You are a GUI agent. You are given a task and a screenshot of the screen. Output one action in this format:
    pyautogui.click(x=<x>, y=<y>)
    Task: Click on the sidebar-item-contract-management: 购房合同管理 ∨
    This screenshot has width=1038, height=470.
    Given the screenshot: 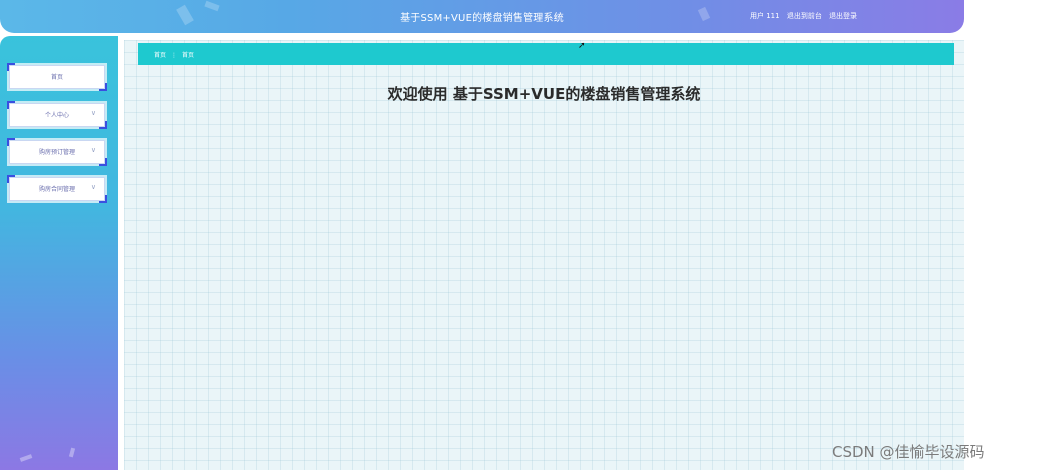 What is the action you would take?
    pyautogui.click(x=57, y=189)
    